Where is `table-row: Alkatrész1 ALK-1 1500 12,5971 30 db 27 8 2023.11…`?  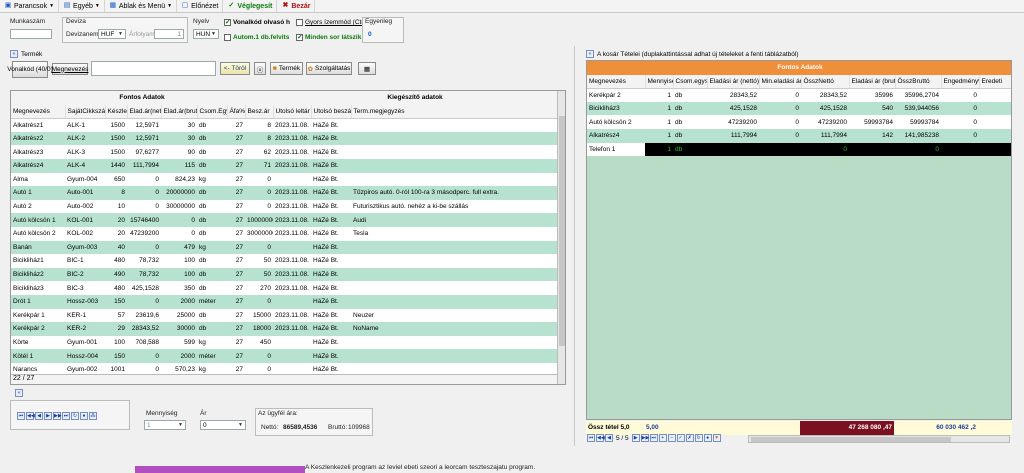 table-row: Alkatrész1 ALK-1 1500 12,5971 30 db 27 8 2023.11… is located at coordinates (284, 125).